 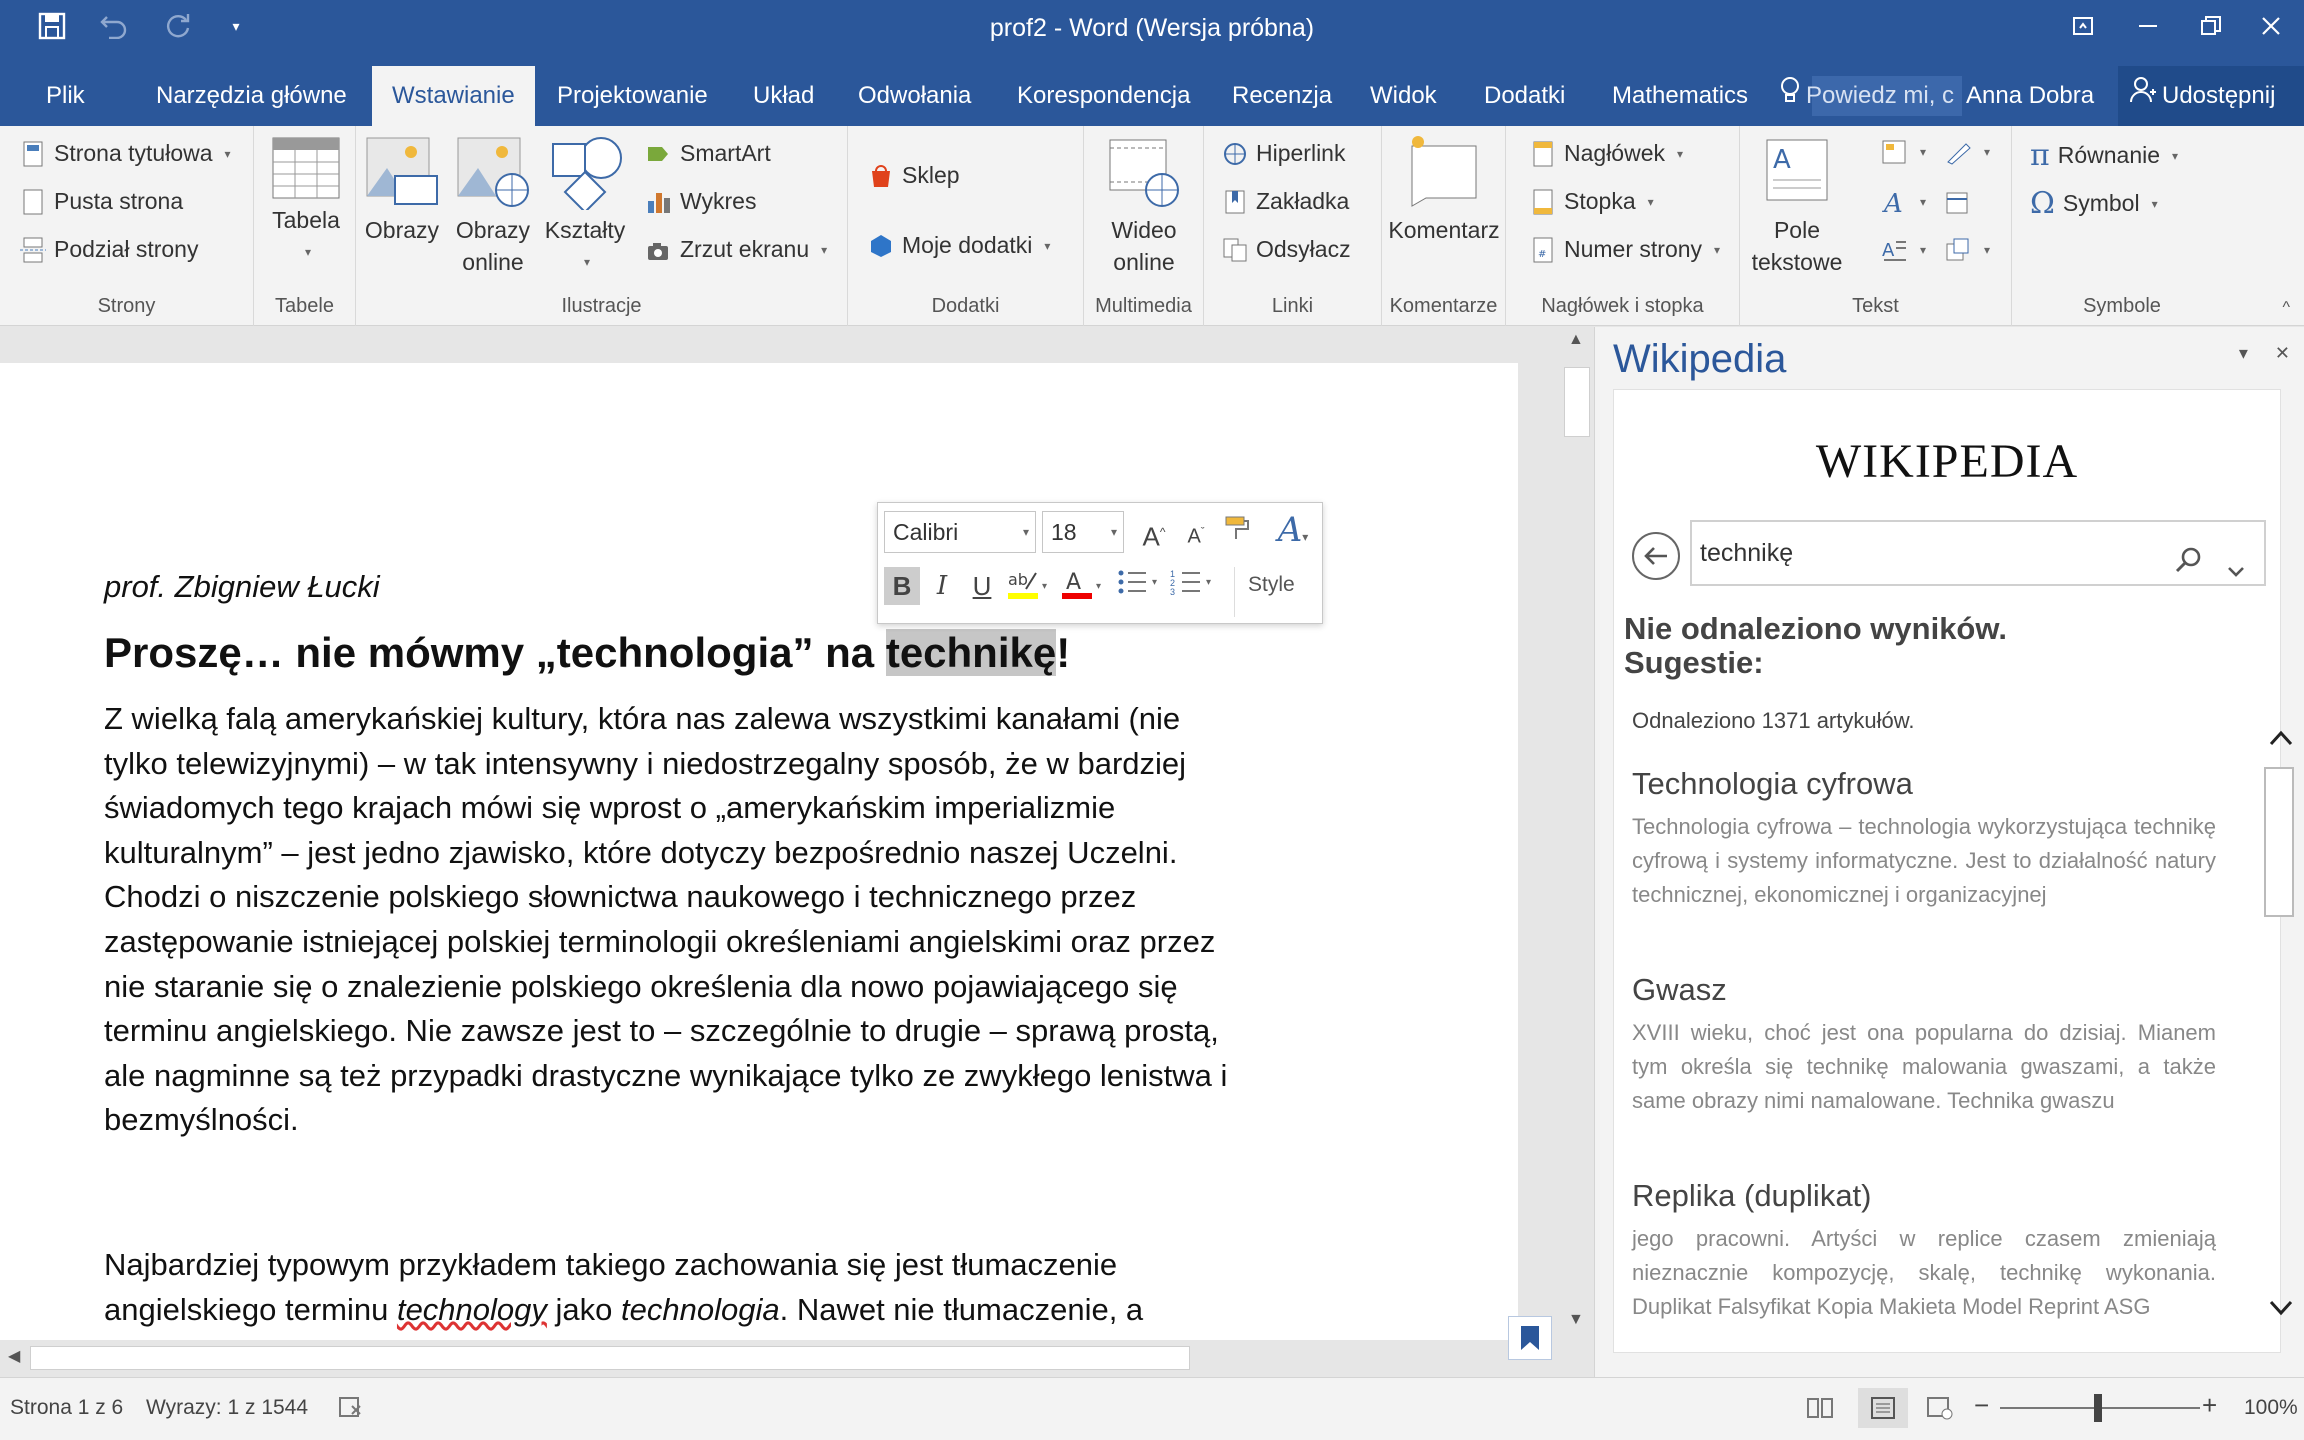 I want to click on styles-icon: A▾, so click(x=1293, y=530).